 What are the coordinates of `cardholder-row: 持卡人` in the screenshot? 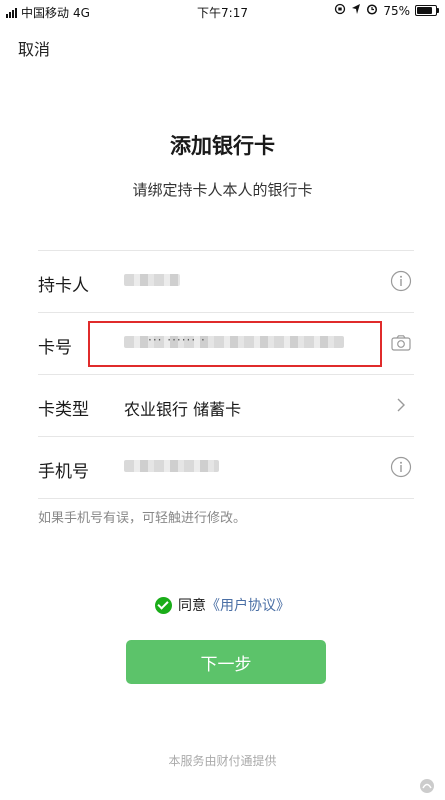 It's located at (226, 282).